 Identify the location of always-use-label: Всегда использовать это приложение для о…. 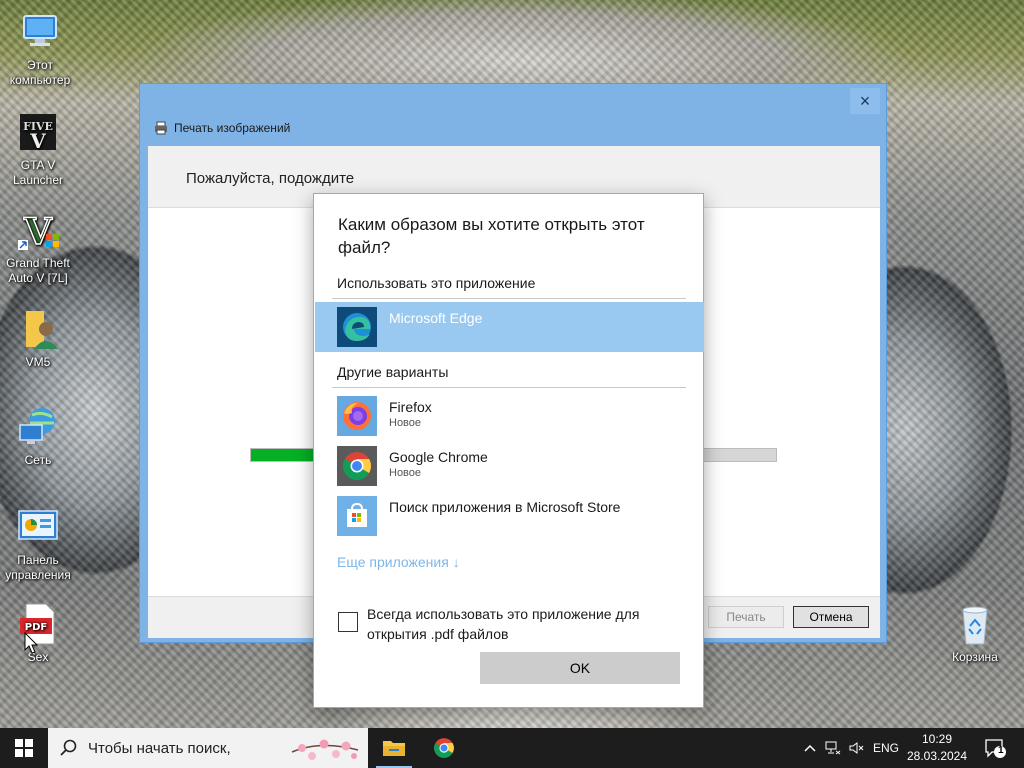
(503, 624).